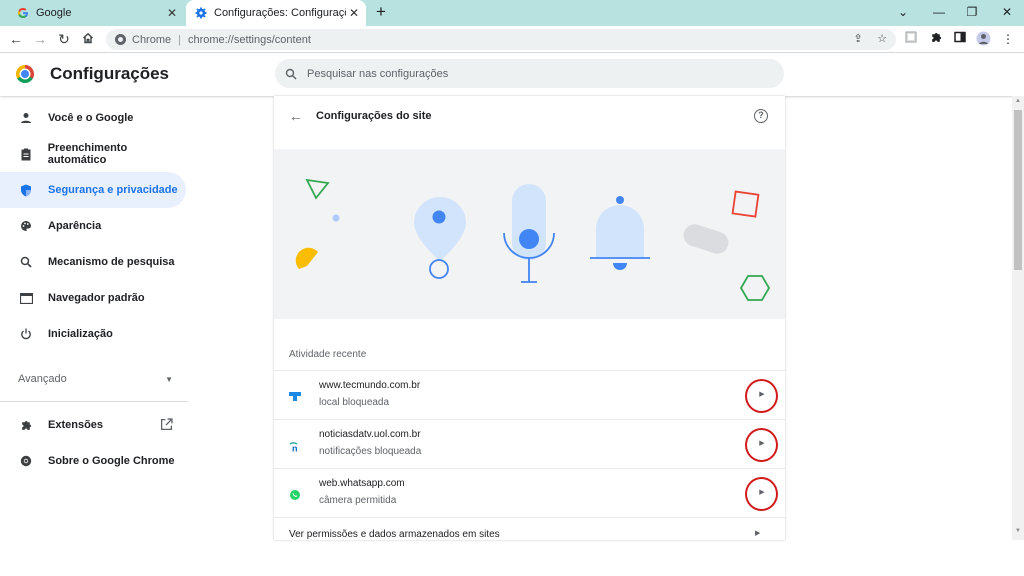  I want to click on forward-arrow-icon: →, so click(40, 39).